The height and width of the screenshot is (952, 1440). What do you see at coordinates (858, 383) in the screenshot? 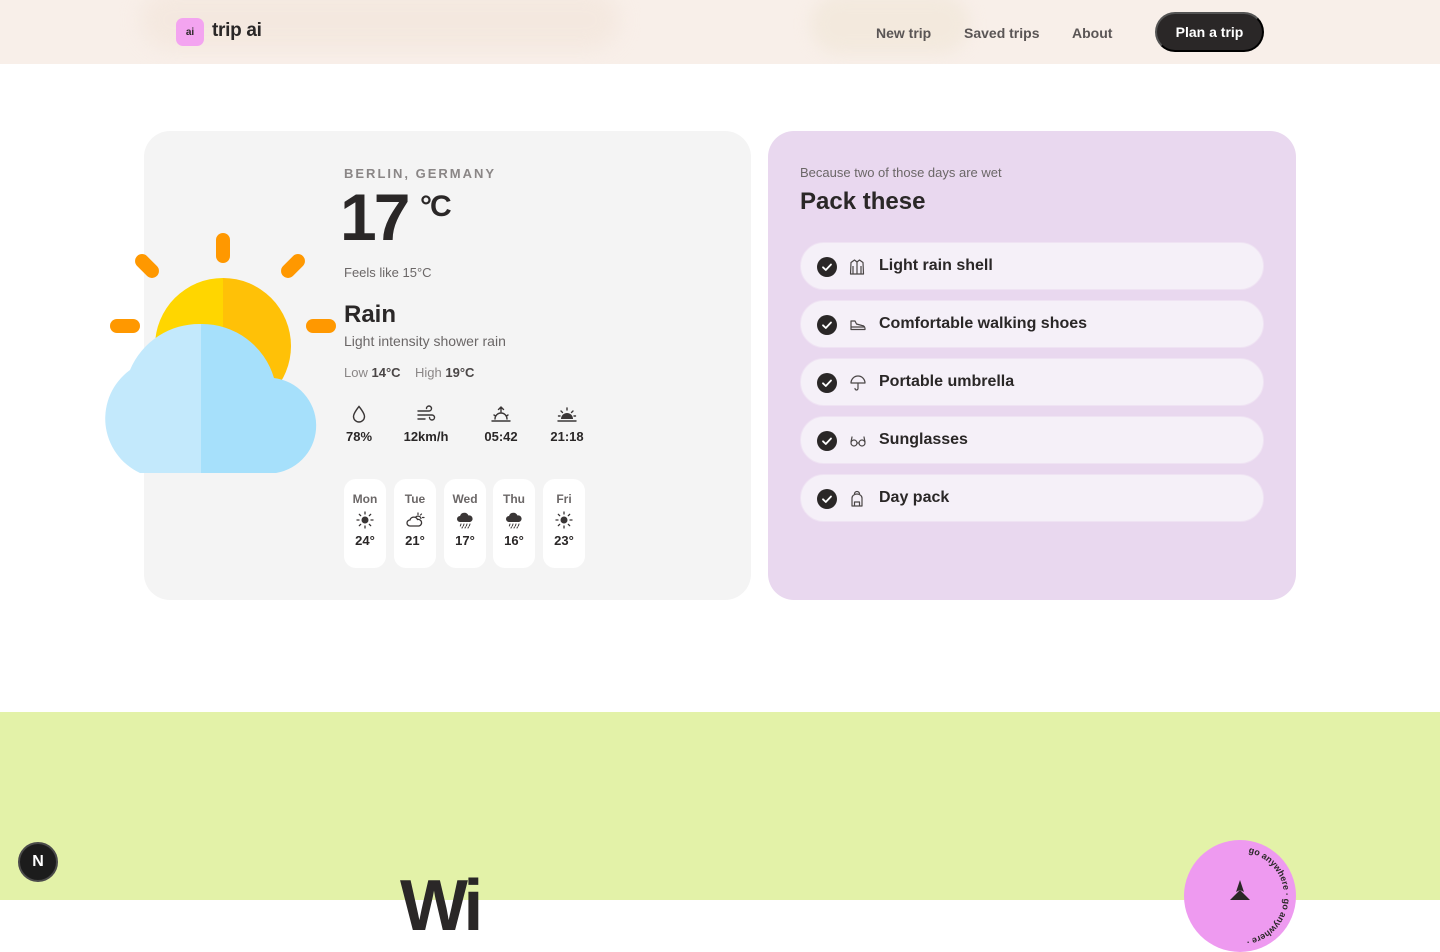
I see `umbrella-icon` at bounding box center [858, 383].